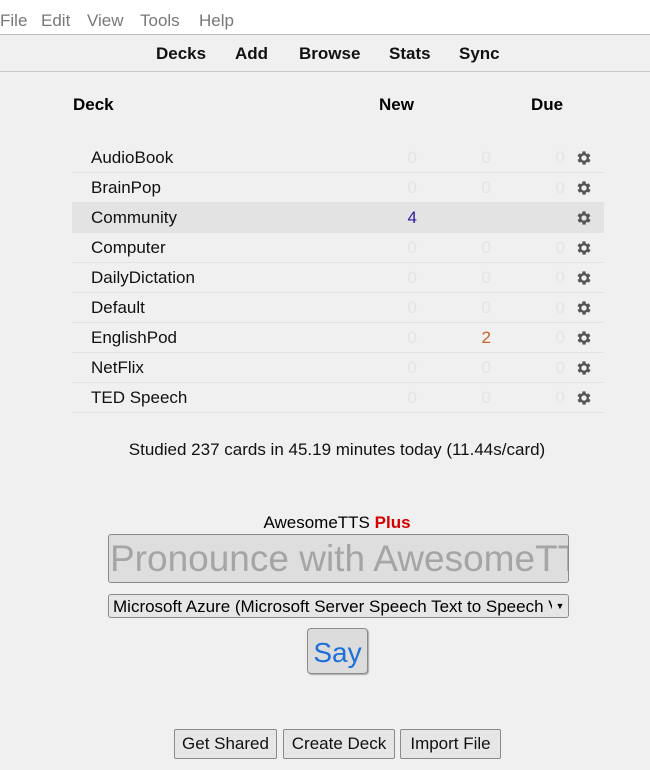 The image size is (650, 770). What do you see at coordinates (118, 308) in the screenshot?
I see `deck-name: Default` at bounding box center [118, 308].